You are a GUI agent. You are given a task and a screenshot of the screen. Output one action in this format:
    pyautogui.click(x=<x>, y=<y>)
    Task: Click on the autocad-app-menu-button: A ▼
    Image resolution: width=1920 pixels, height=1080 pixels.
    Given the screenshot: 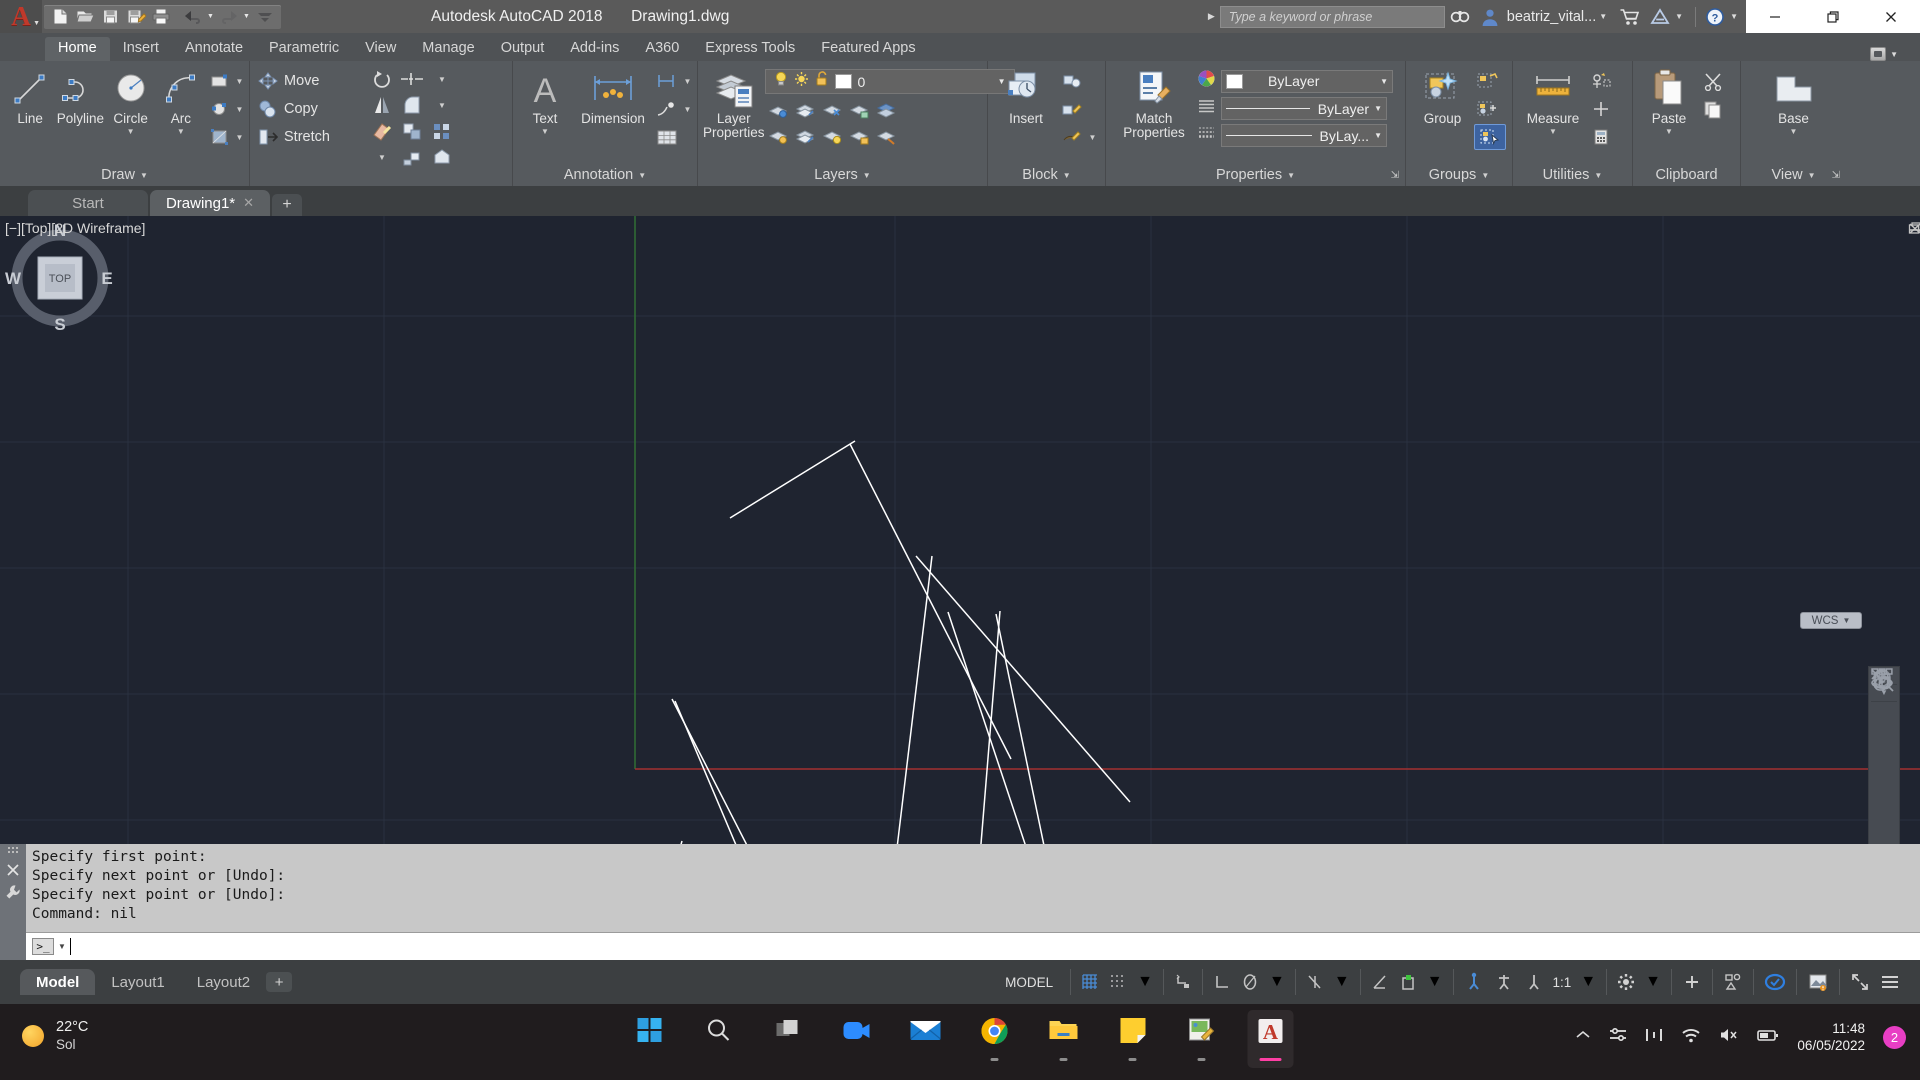 What is the action you would take?
    pyautogui.click(x=21, y=16)
    